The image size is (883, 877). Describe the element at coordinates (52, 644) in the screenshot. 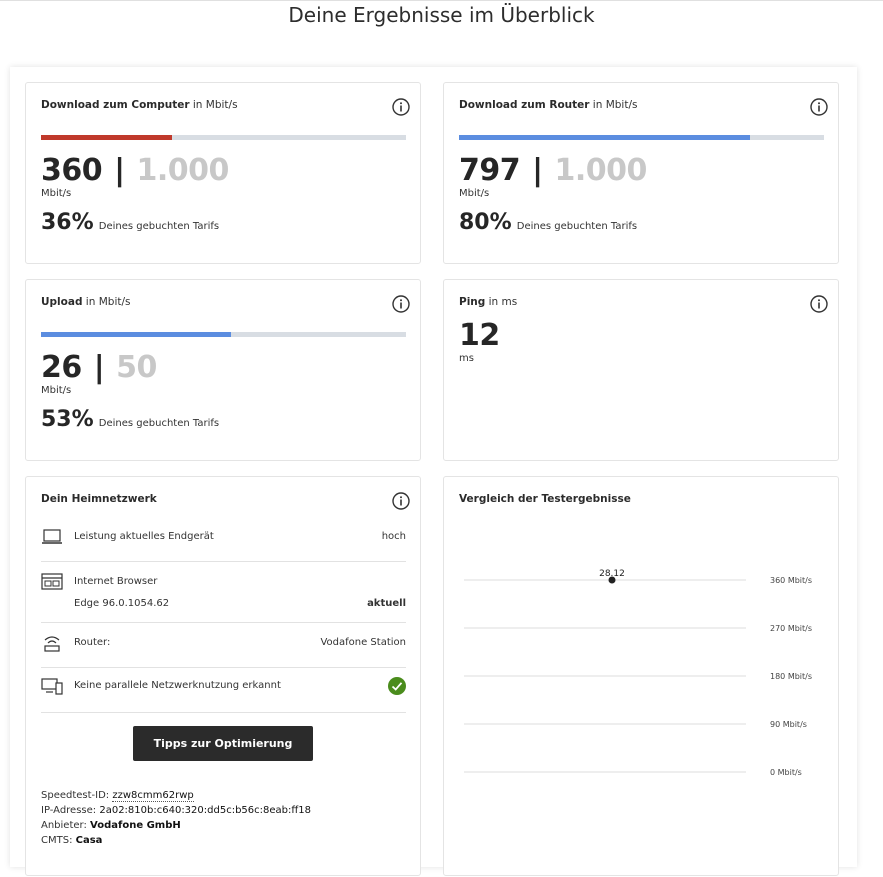

I see `wifi-router-icon` at that location.